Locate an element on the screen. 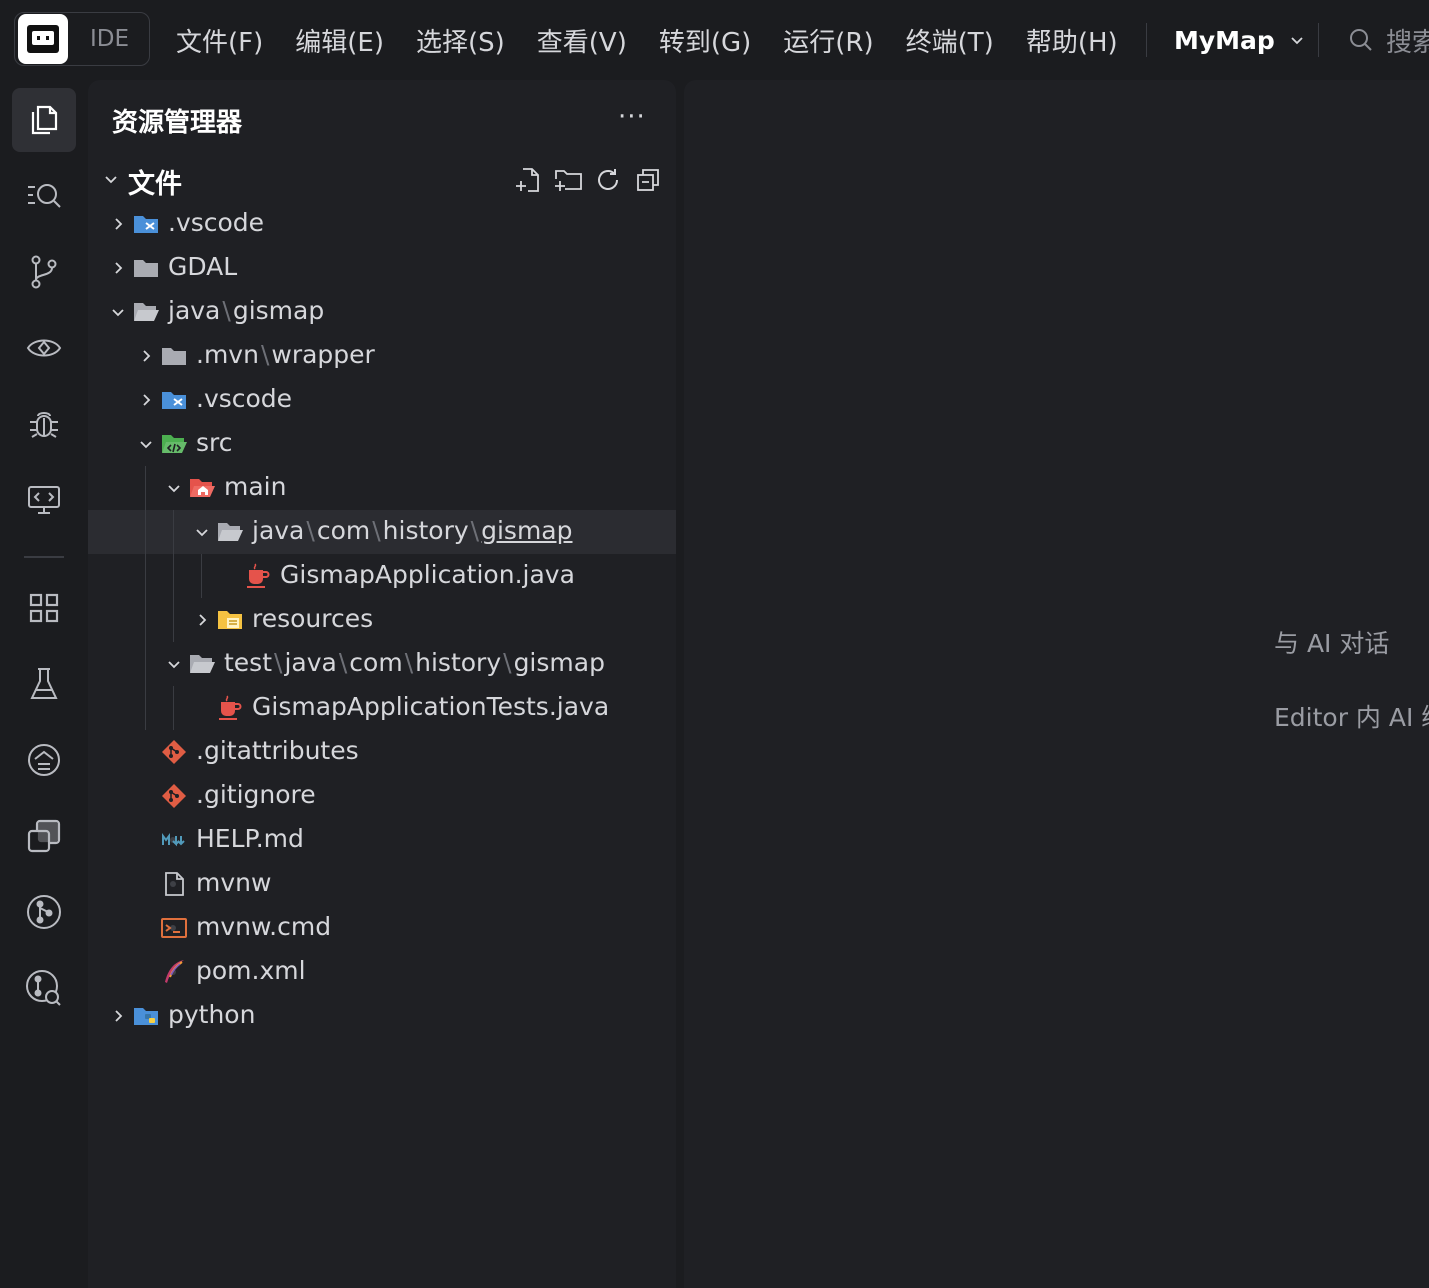 The width and height of the screenshot is (1429, 1288). tree-file-row: mvnw is located at coordinates (382, 884).